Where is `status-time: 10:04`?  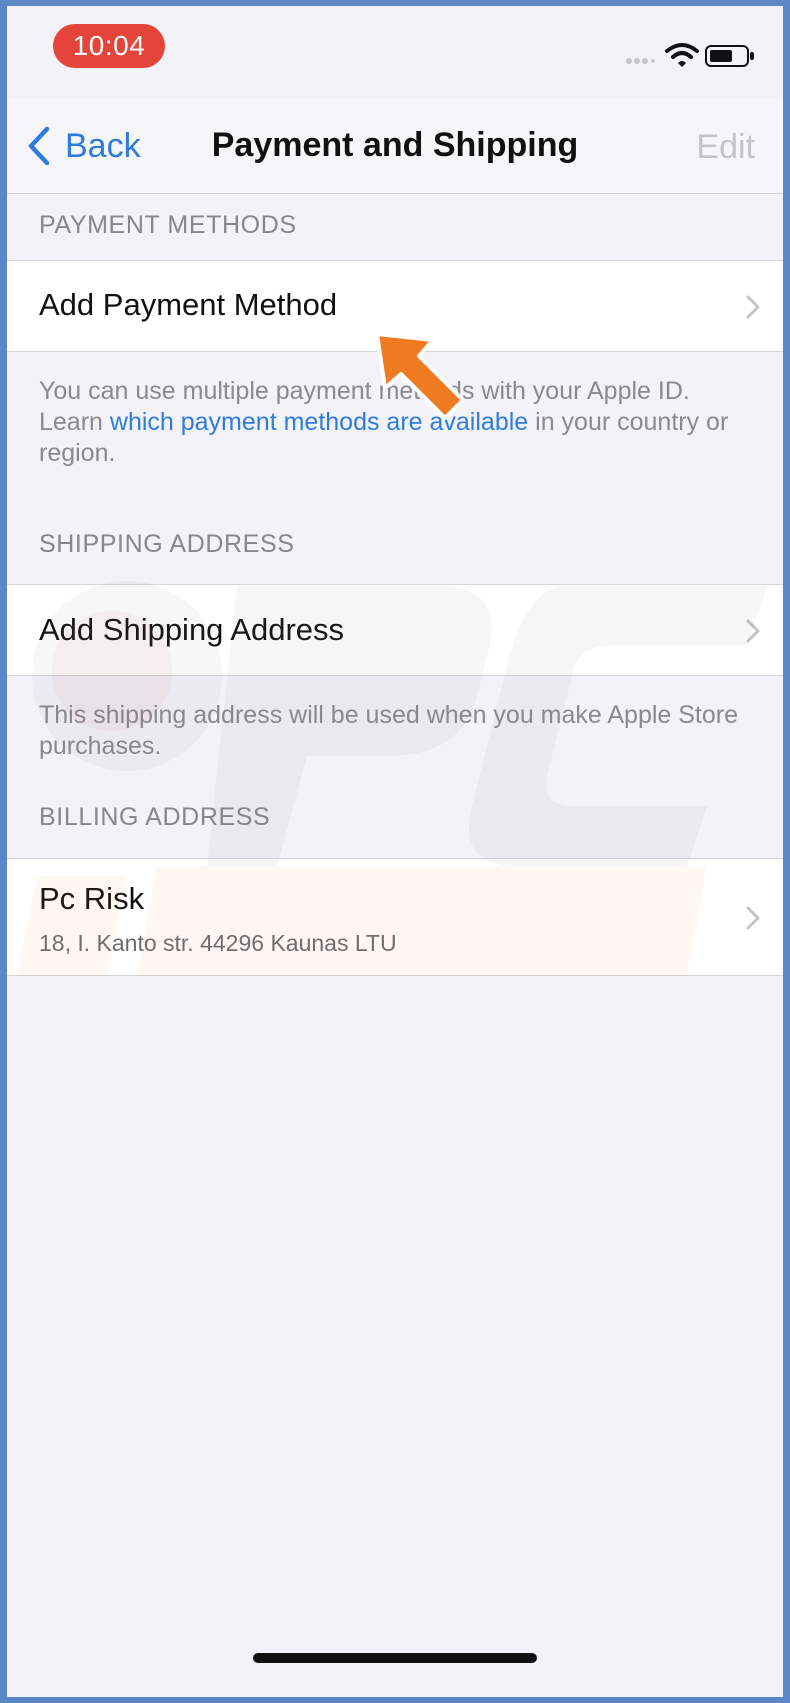 status-time: 10:04 is located at coordinates (109, 46).